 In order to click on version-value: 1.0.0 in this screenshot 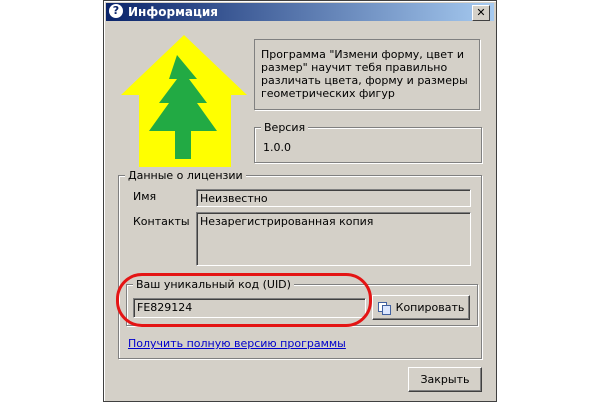, I will do `click(277, 147)`.